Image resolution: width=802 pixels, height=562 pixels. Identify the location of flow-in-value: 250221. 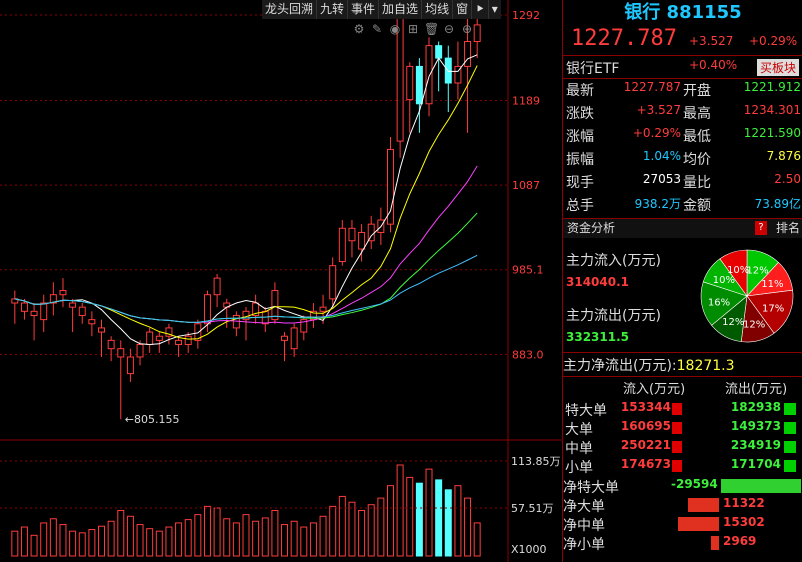
(645, 445).